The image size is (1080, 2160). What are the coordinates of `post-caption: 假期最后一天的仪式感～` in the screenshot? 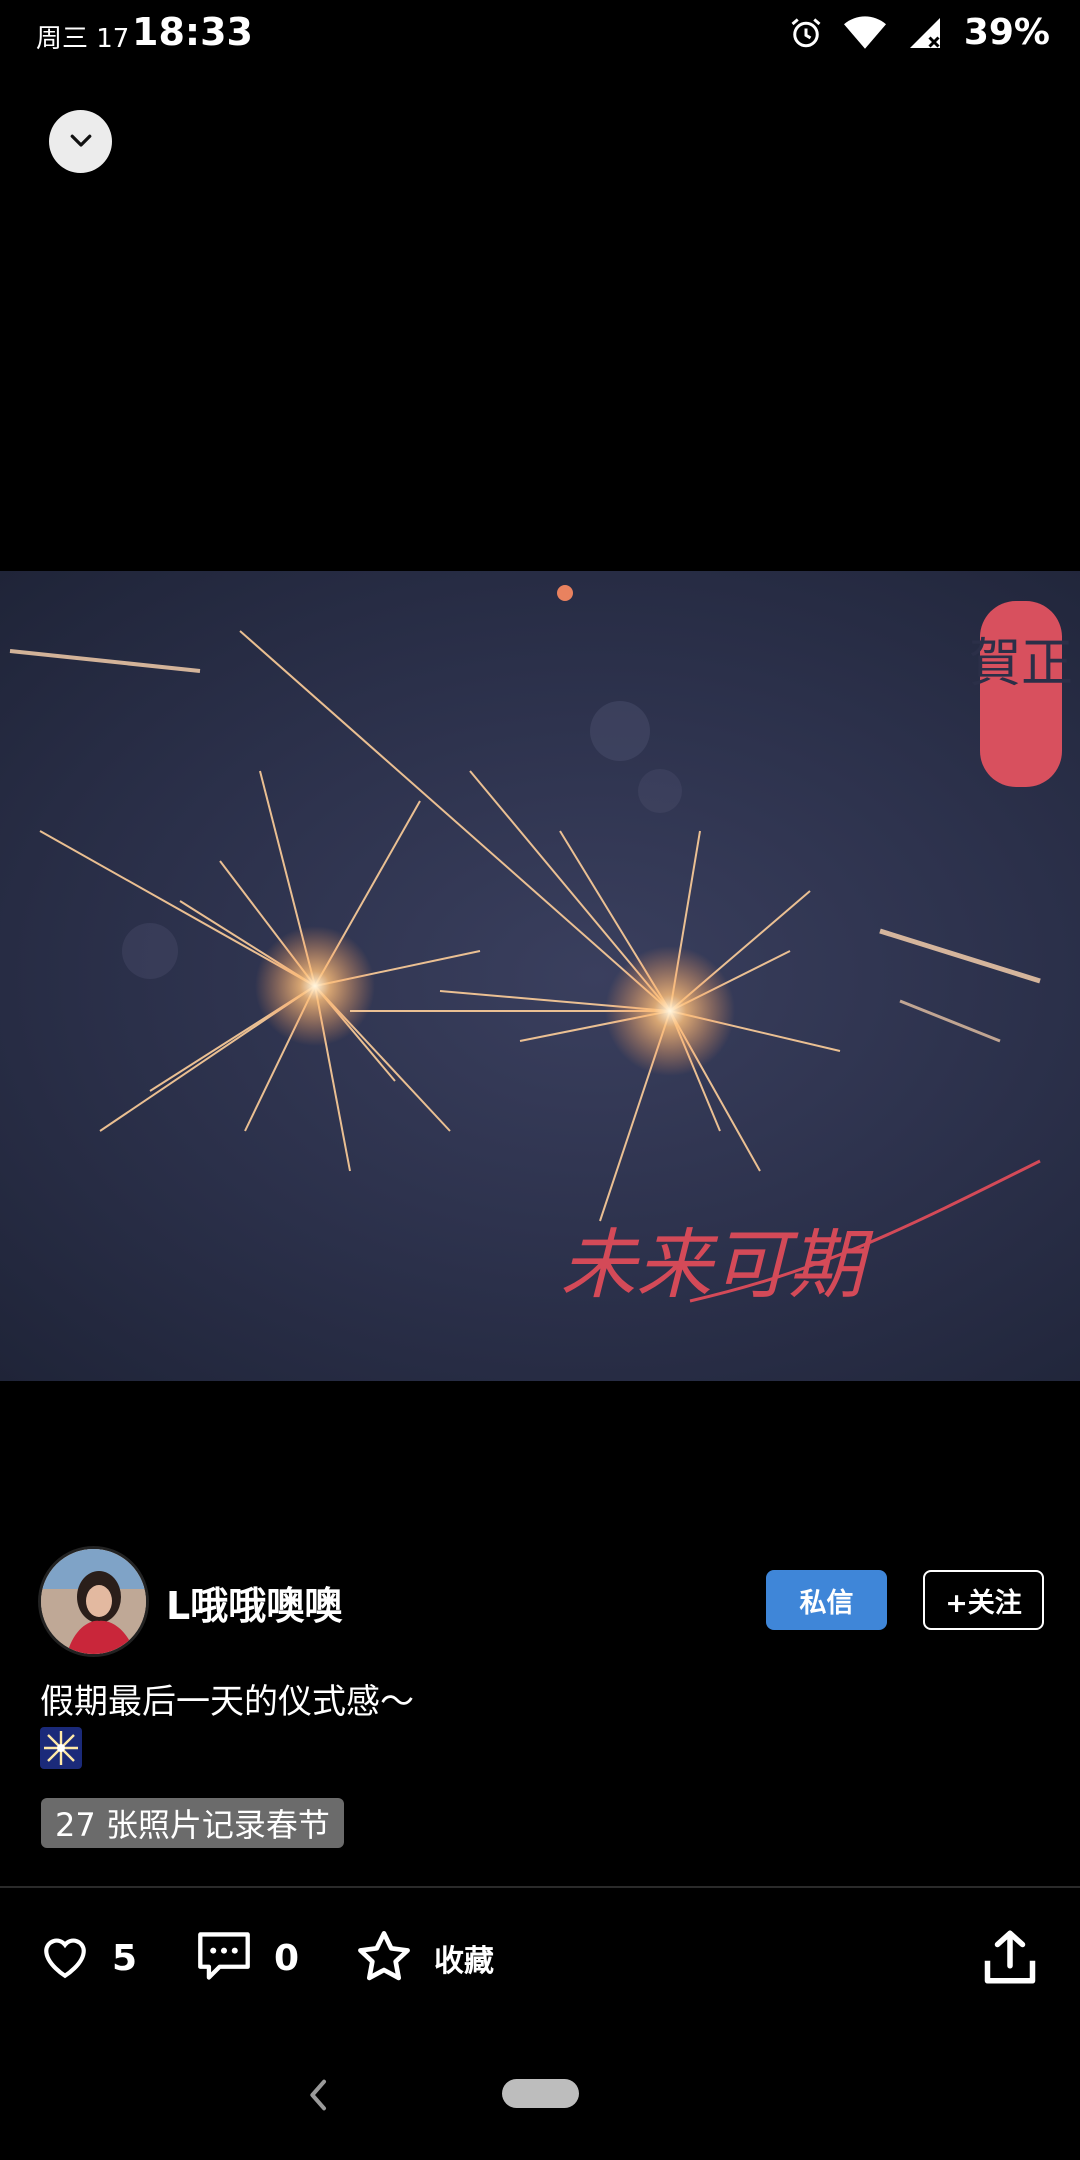 It's located at (227, 1702).